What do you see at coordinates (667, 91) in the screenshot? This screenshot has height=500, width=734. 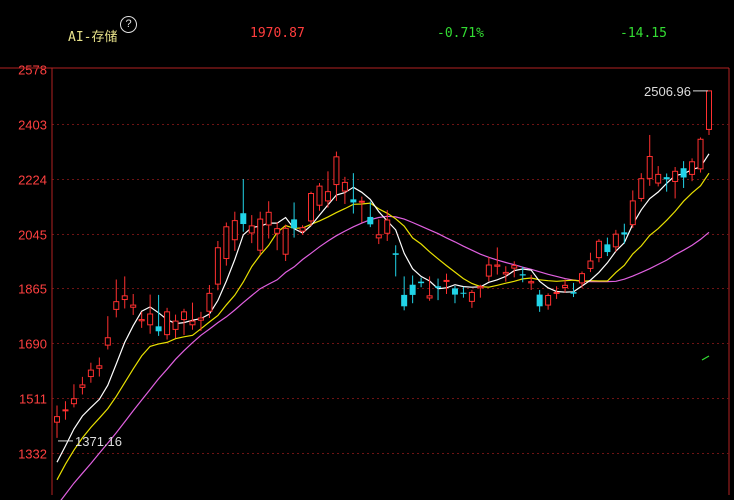 I see `high-label: 2506.96` at bounding box center [667, 91].